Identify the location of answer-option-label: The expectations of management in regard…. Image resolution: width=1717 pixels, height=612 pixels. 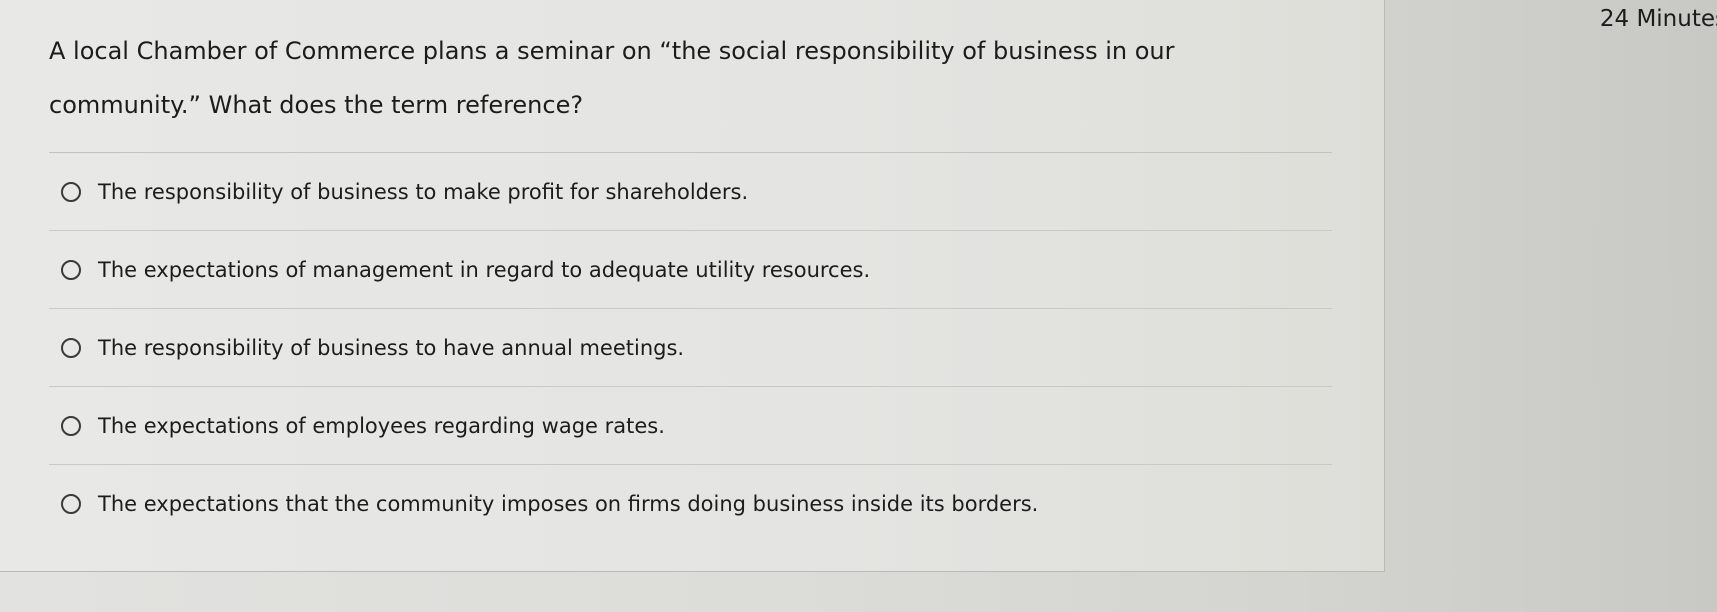
(484, 269).